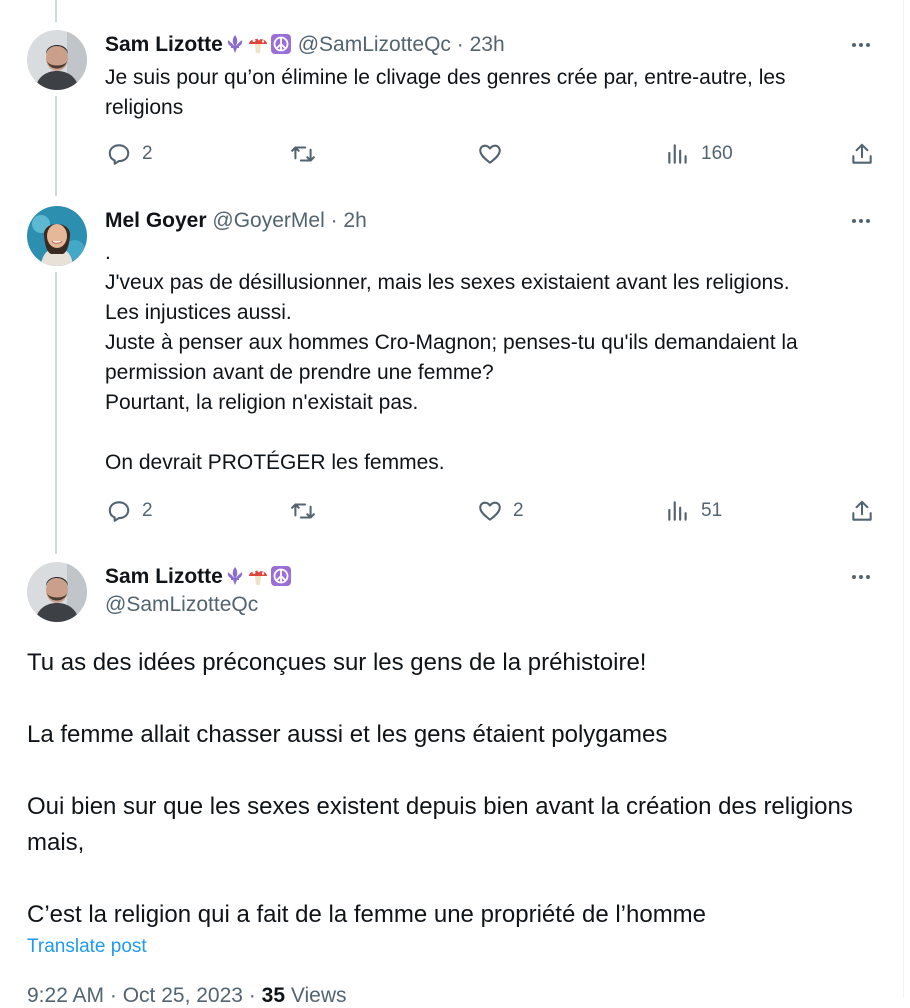  Describe the element at coordinates (455, 513) in the screenshot. I see `action-bar: 2 2 51` at that location.